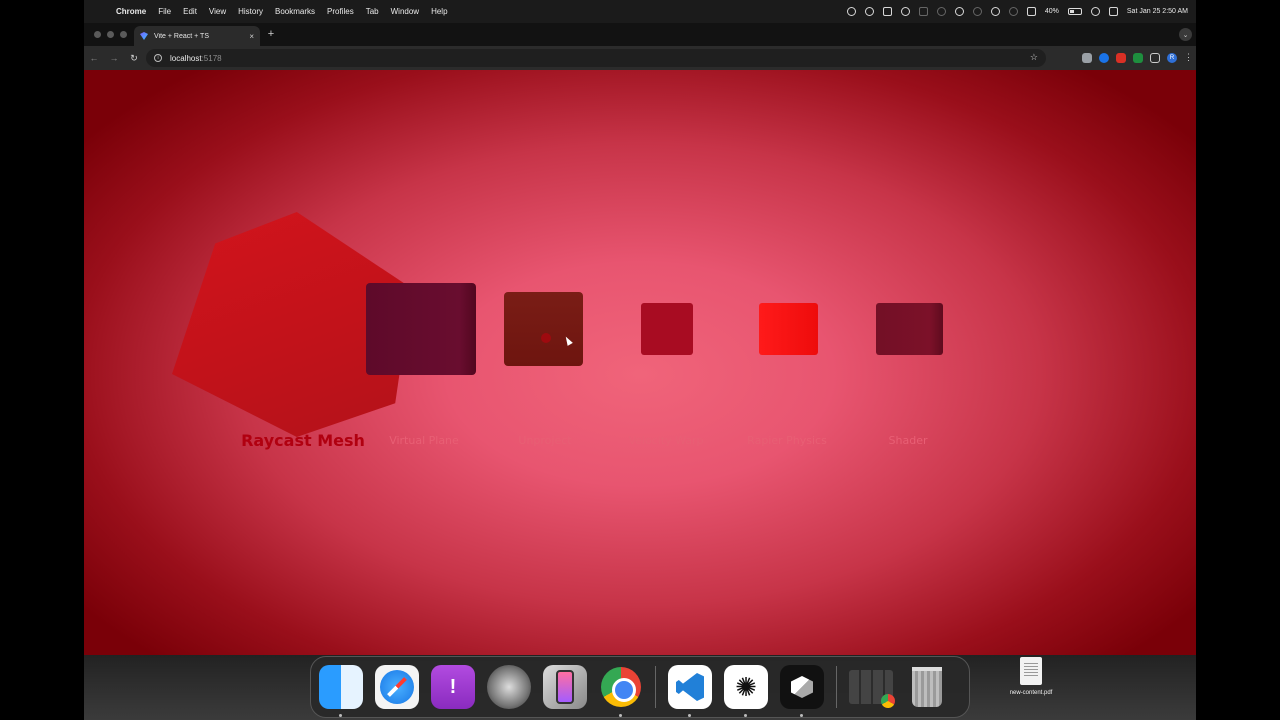 The height and width of the screenshot is (720, 1280). Describe the element at coordinates (995, 11) in the screenshot. I see `mute-icon` at that location.